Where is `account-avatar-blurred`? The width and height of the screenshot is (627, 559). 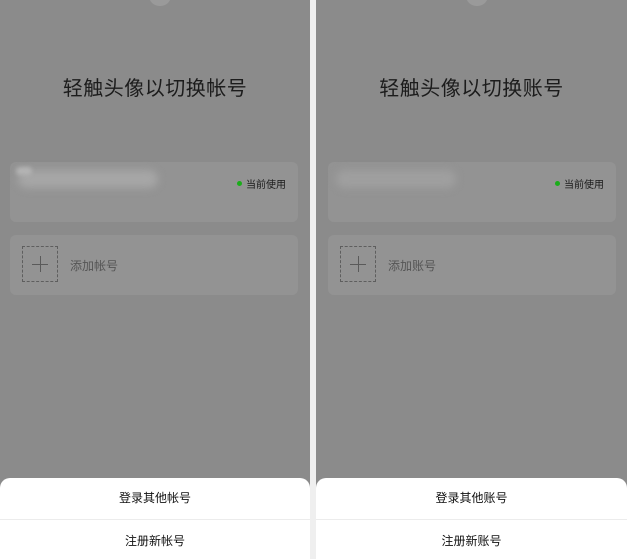 account-avatar-blurred is located at coordinates (24, 171).